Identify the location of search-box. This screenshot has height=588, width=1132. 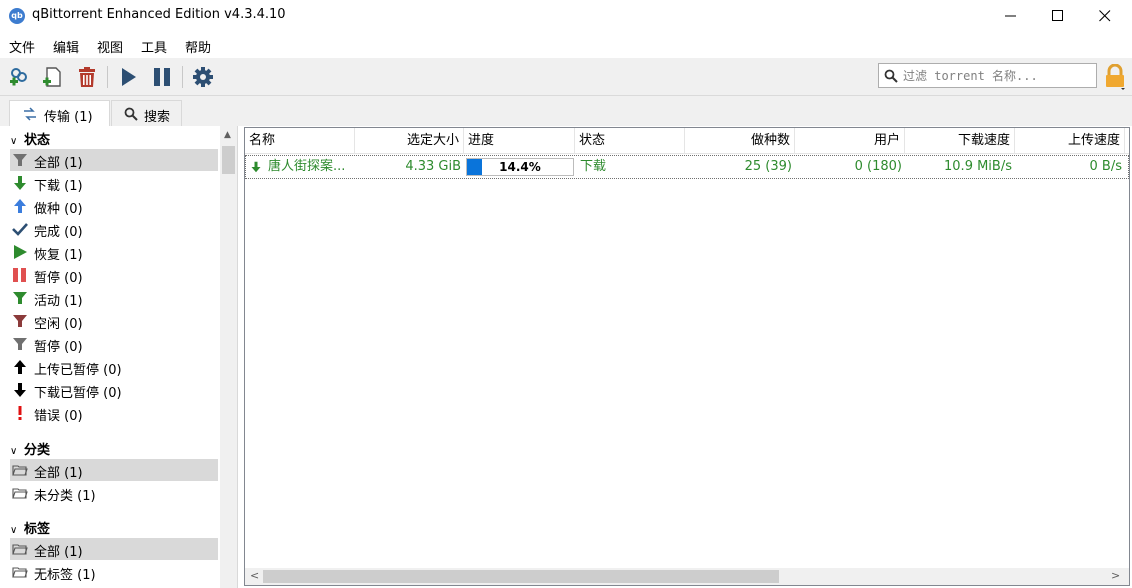
(987, 75).